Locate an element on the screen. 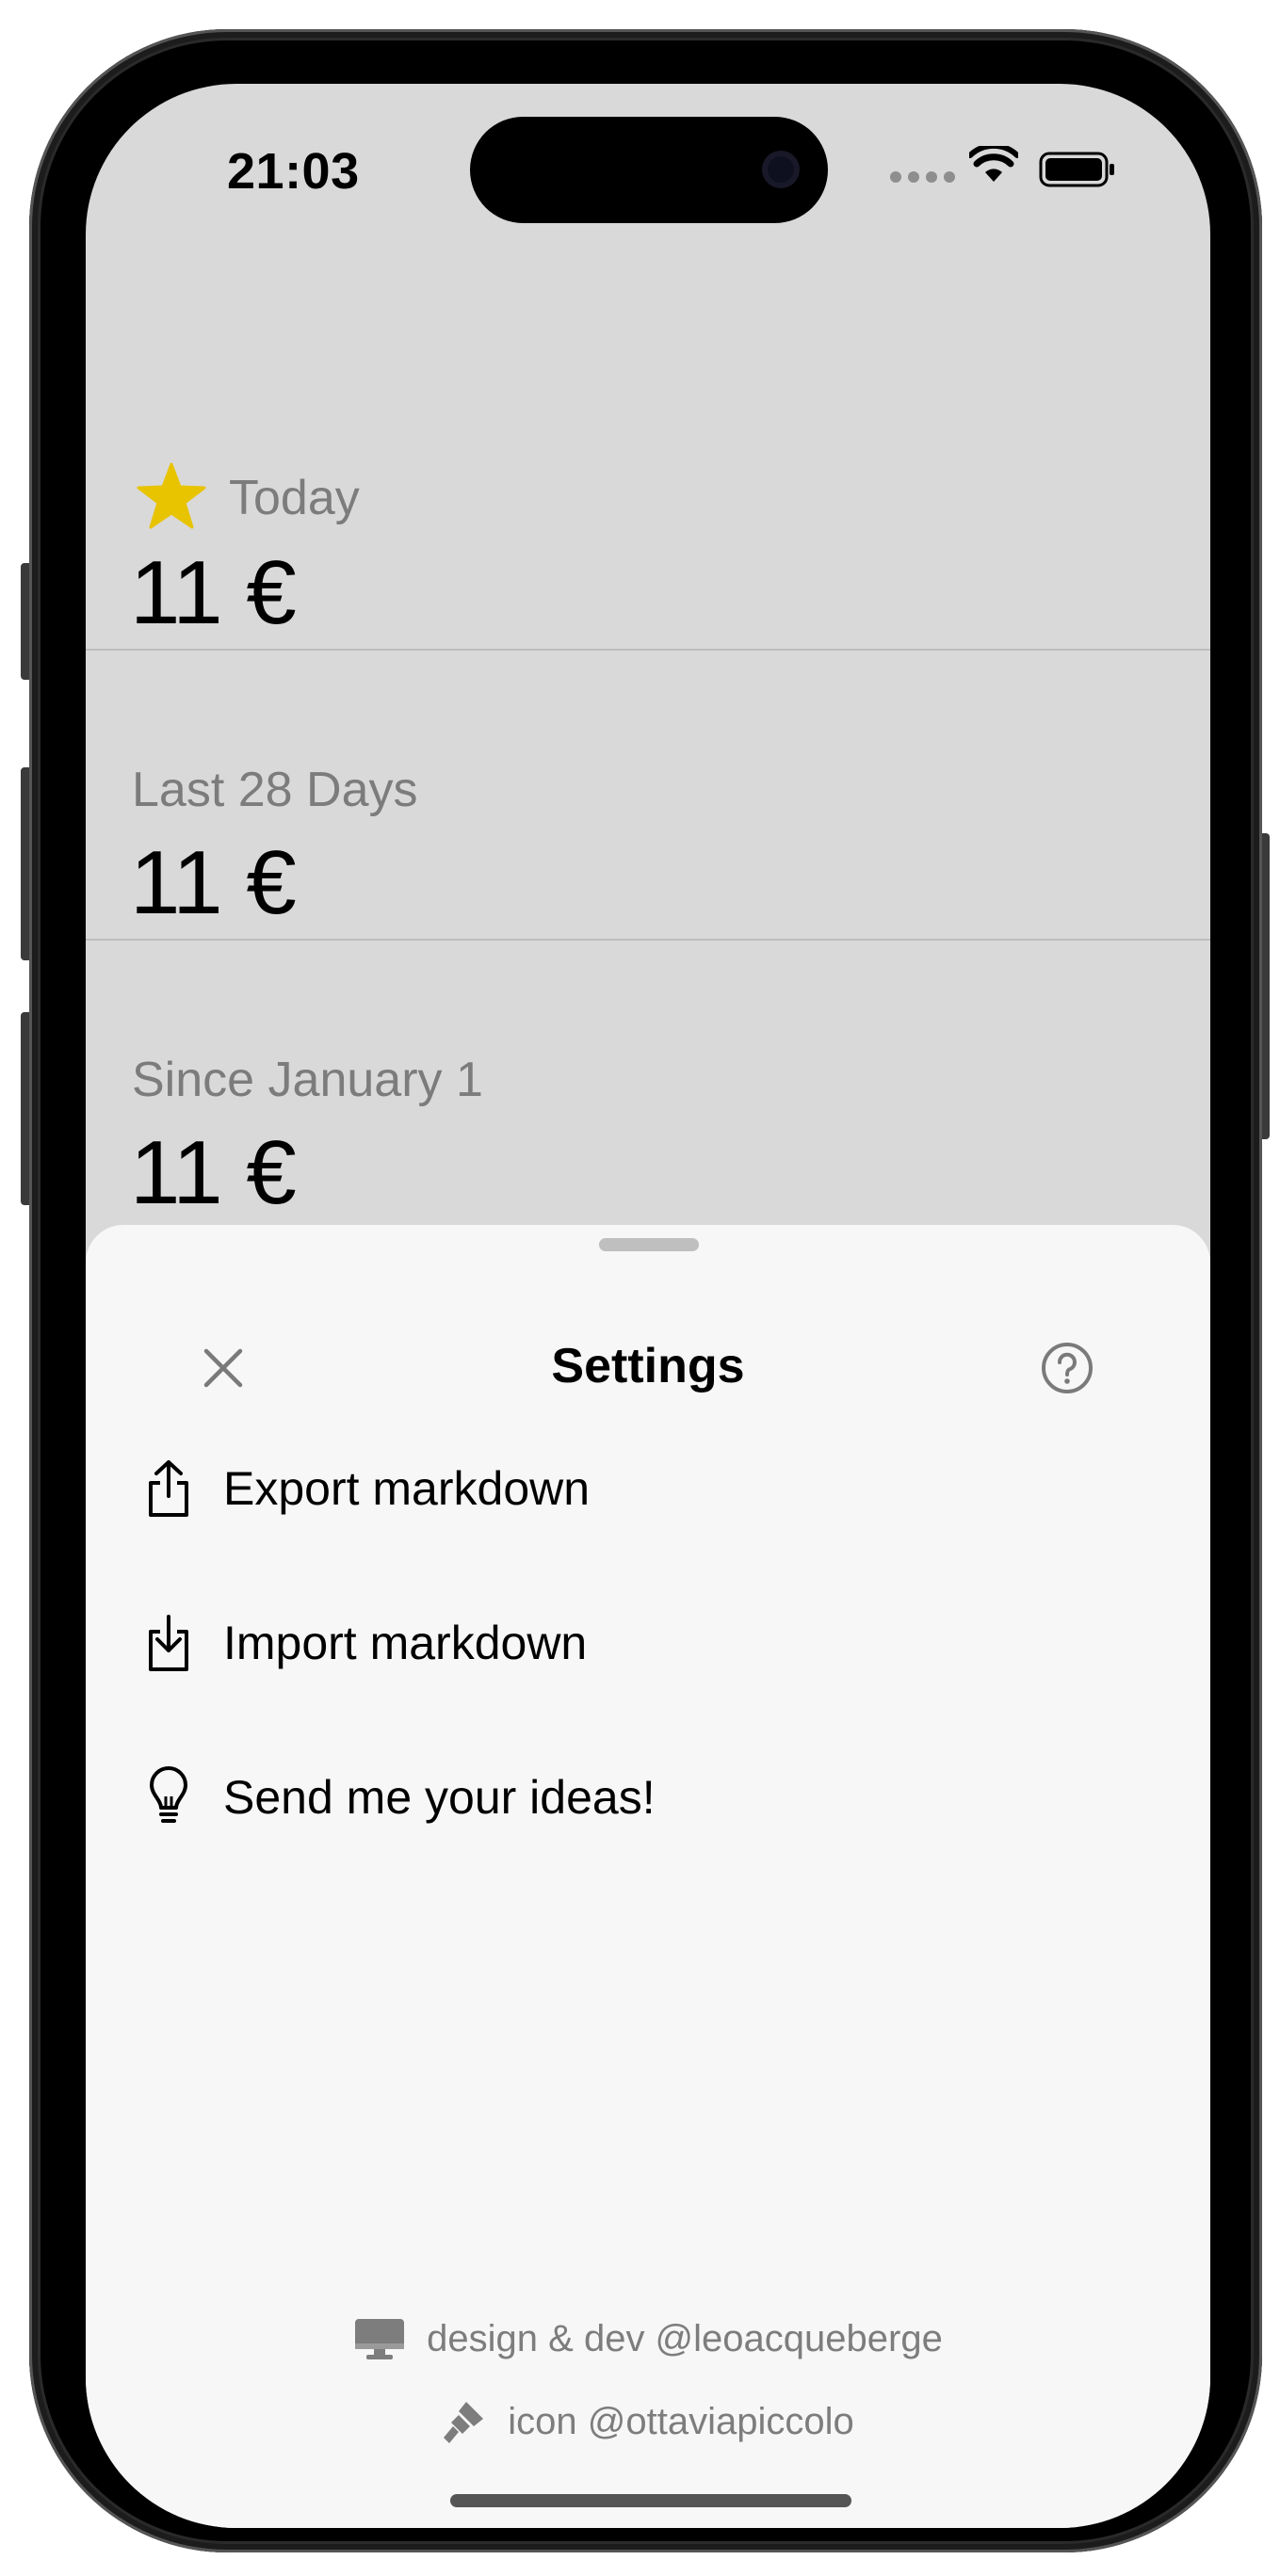 The width and height of the screenshot is (1280, 2576). share-upload-icon is located at coordinates (168, 1488).